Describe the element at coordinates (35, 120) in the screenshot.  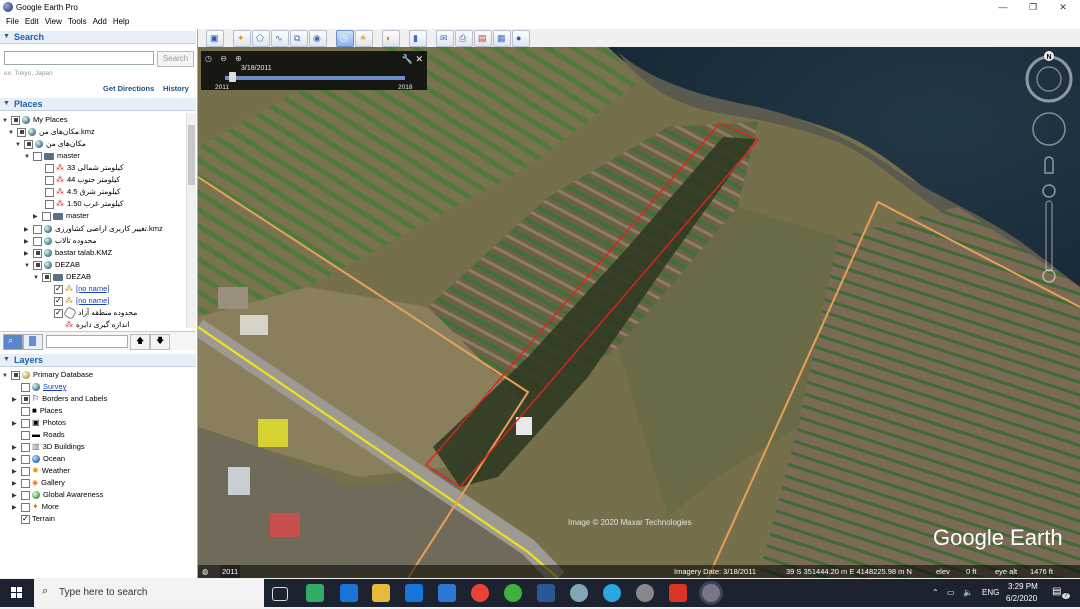
I see `tree-item-my-places: ▼ My Places` at that location.